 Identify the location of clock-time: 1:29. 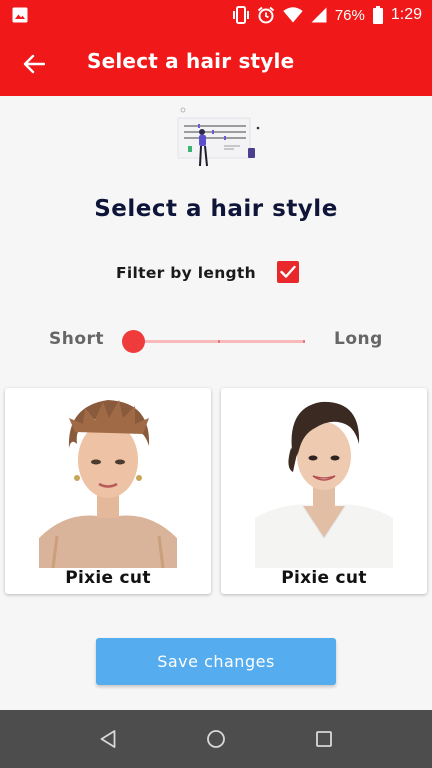
(406, 14).